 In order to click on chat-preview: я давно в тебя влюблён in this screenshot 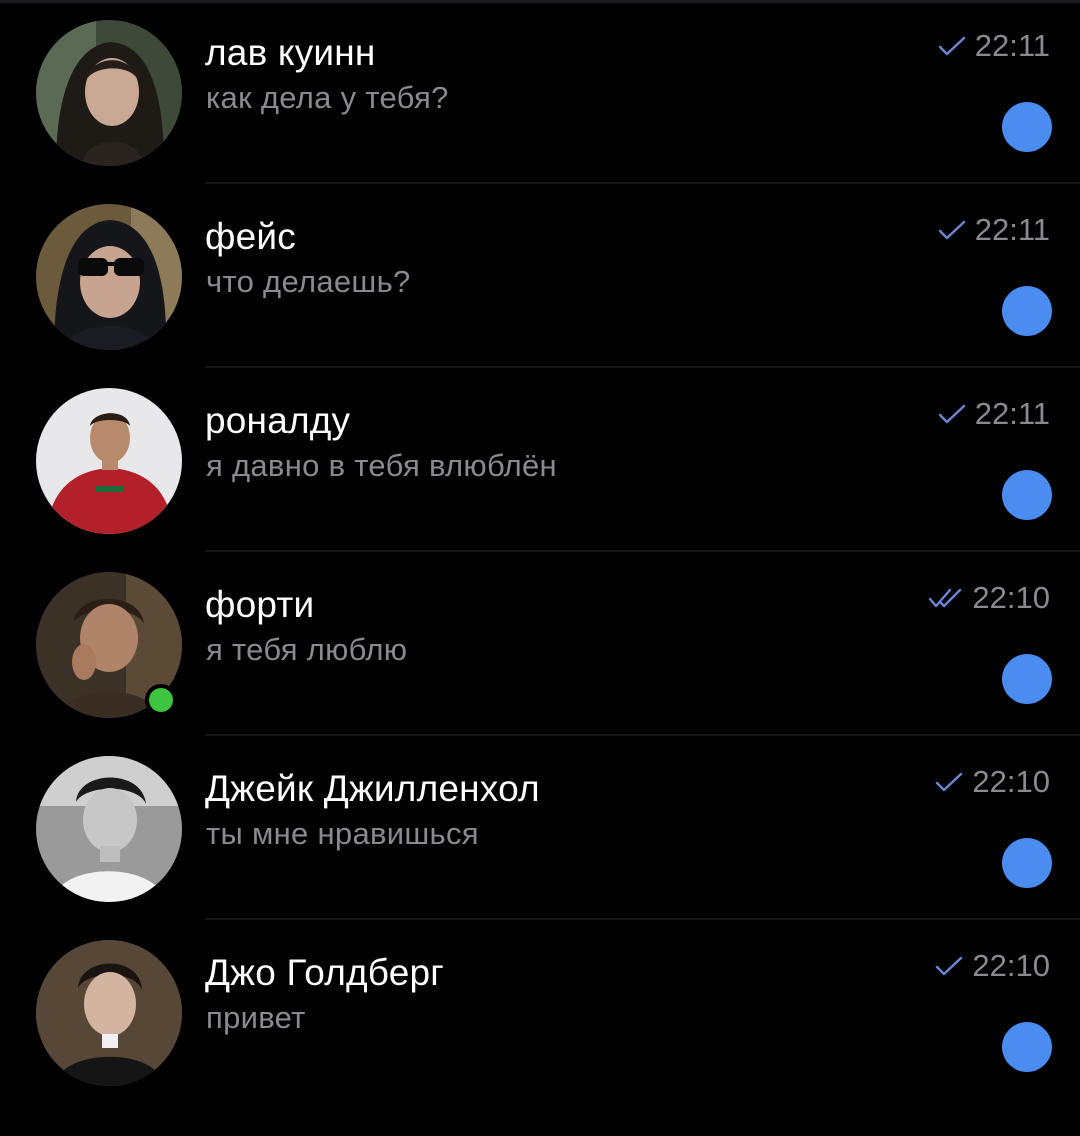, I will do `click(381, 465)`.